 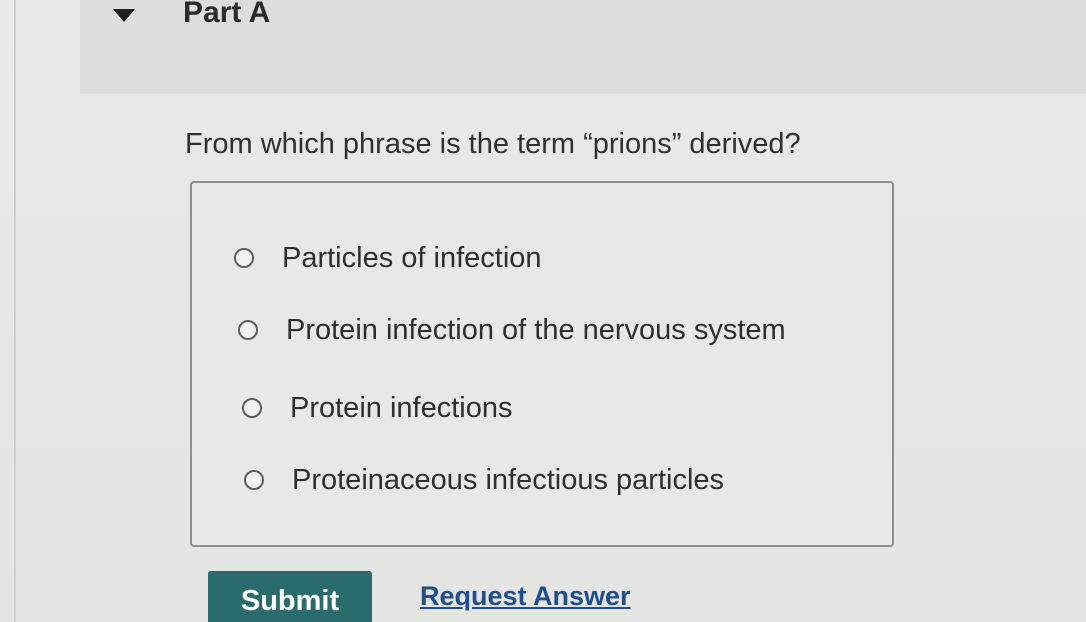 I want to click on answer-option-3: Protein infections, so click(x=377, y=408).